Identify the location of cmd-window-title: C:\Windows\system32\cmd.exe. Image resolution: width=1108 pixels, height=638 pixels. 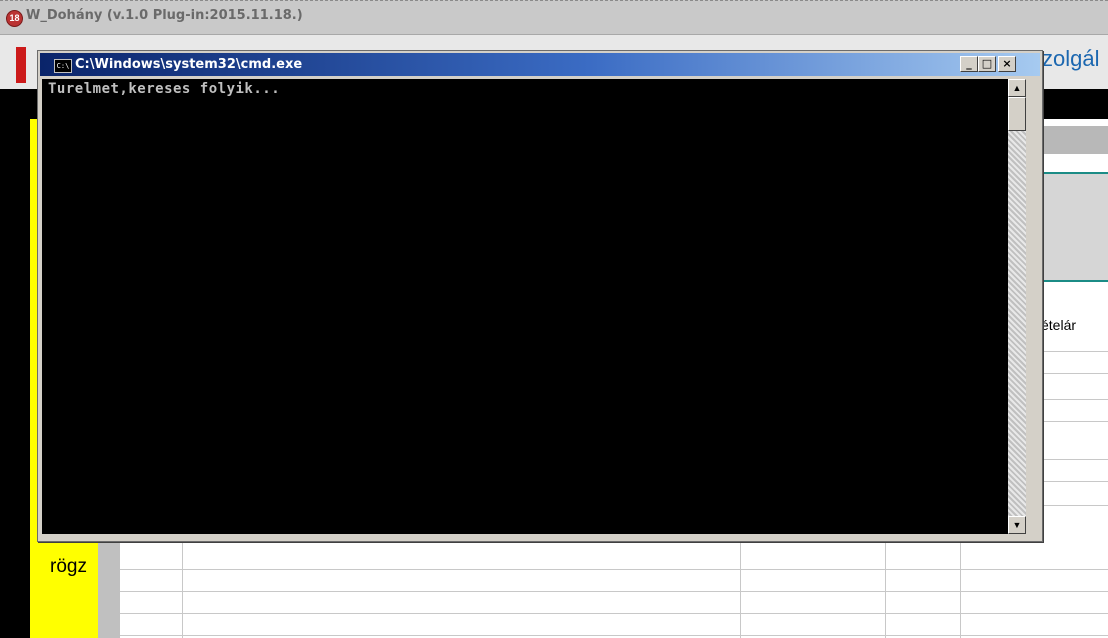
(189, 64).